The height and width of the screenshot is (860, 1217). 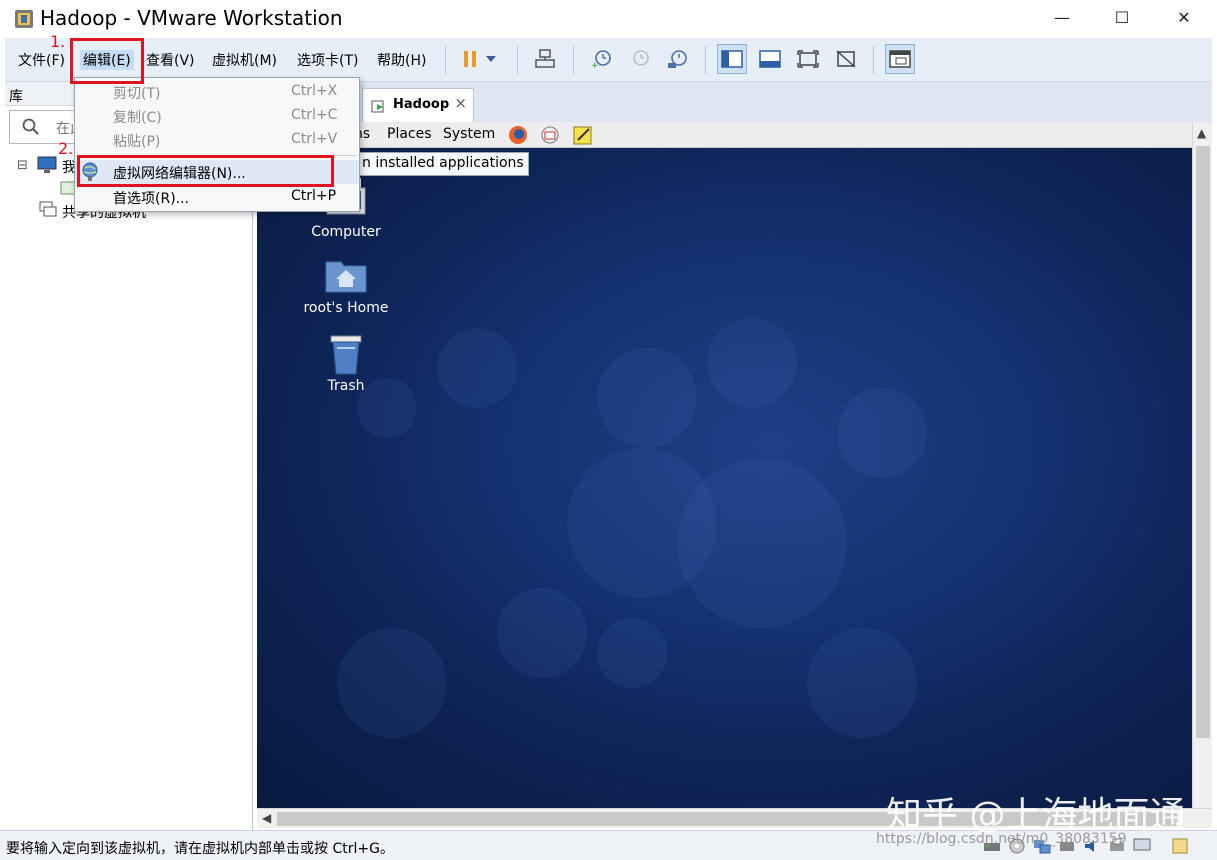 What do you see at coordinates (314, 196) in the screenshot?
I see `menu-item-shortcut: Ctrl+P` at bounding box center [314, 196].